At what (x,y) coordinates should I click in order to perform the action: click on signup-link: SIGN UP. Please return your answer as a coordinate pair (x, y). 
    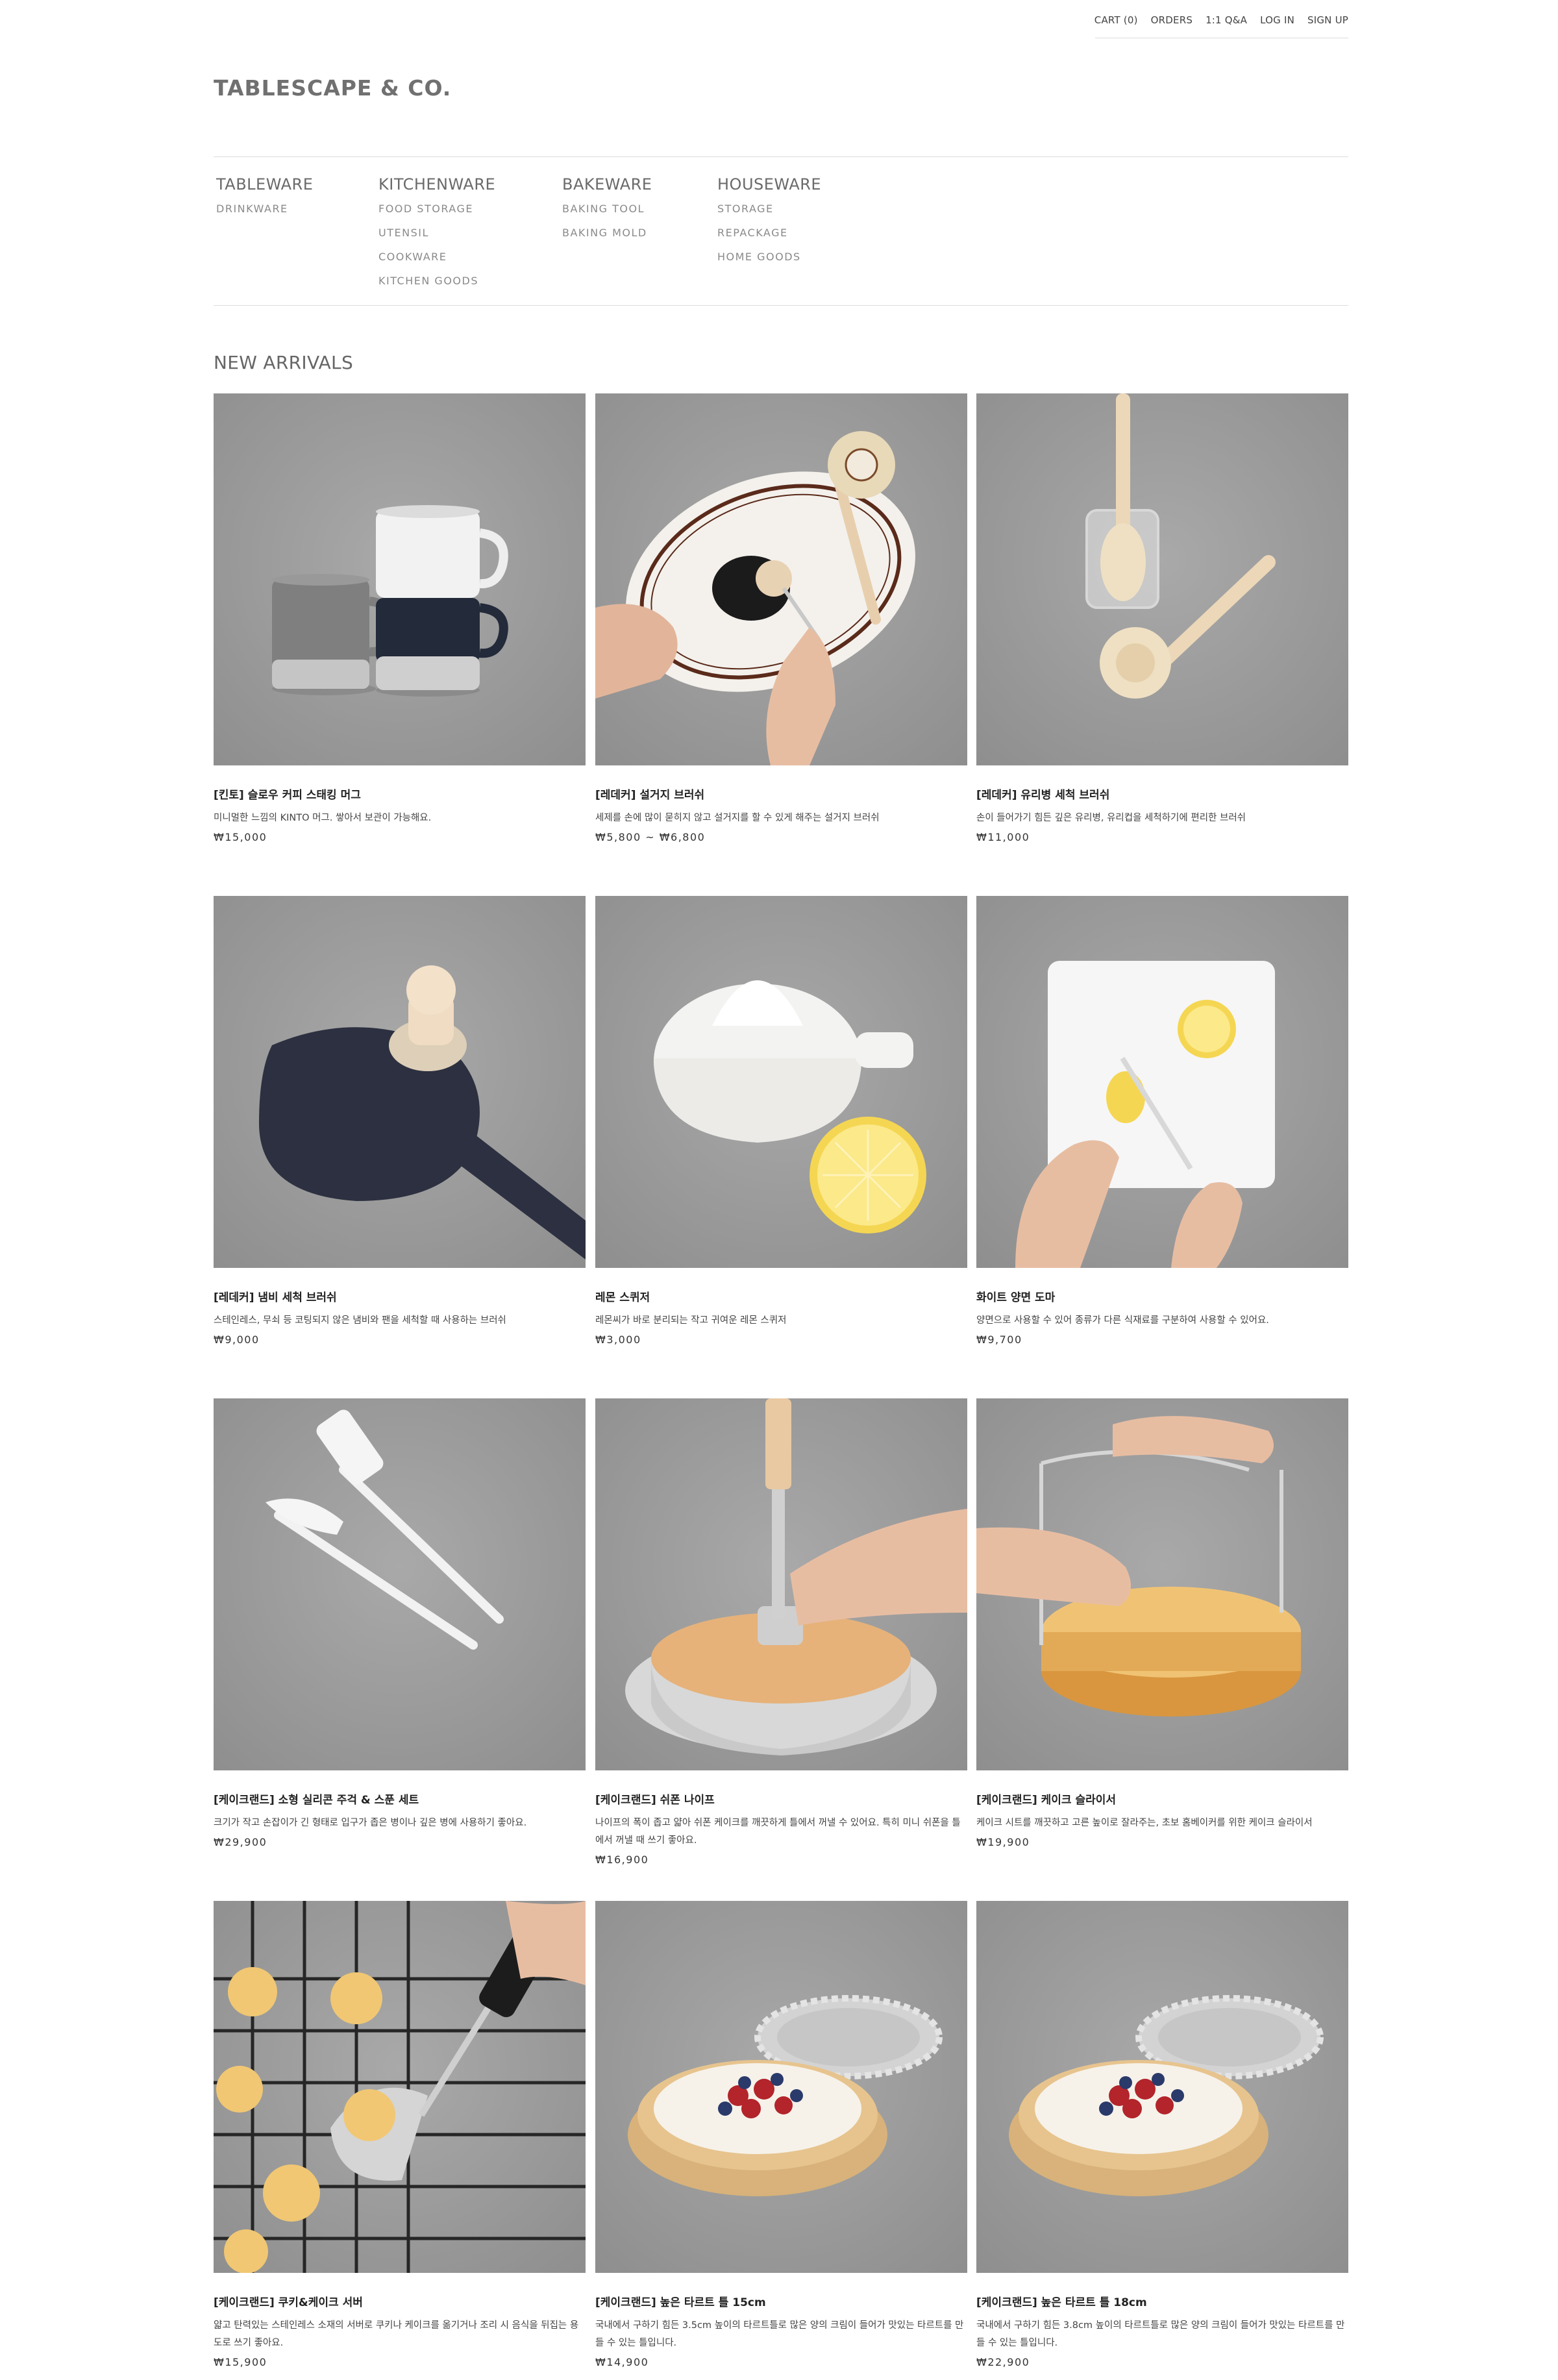
    Looking at the image, I should click on (1327, 20).